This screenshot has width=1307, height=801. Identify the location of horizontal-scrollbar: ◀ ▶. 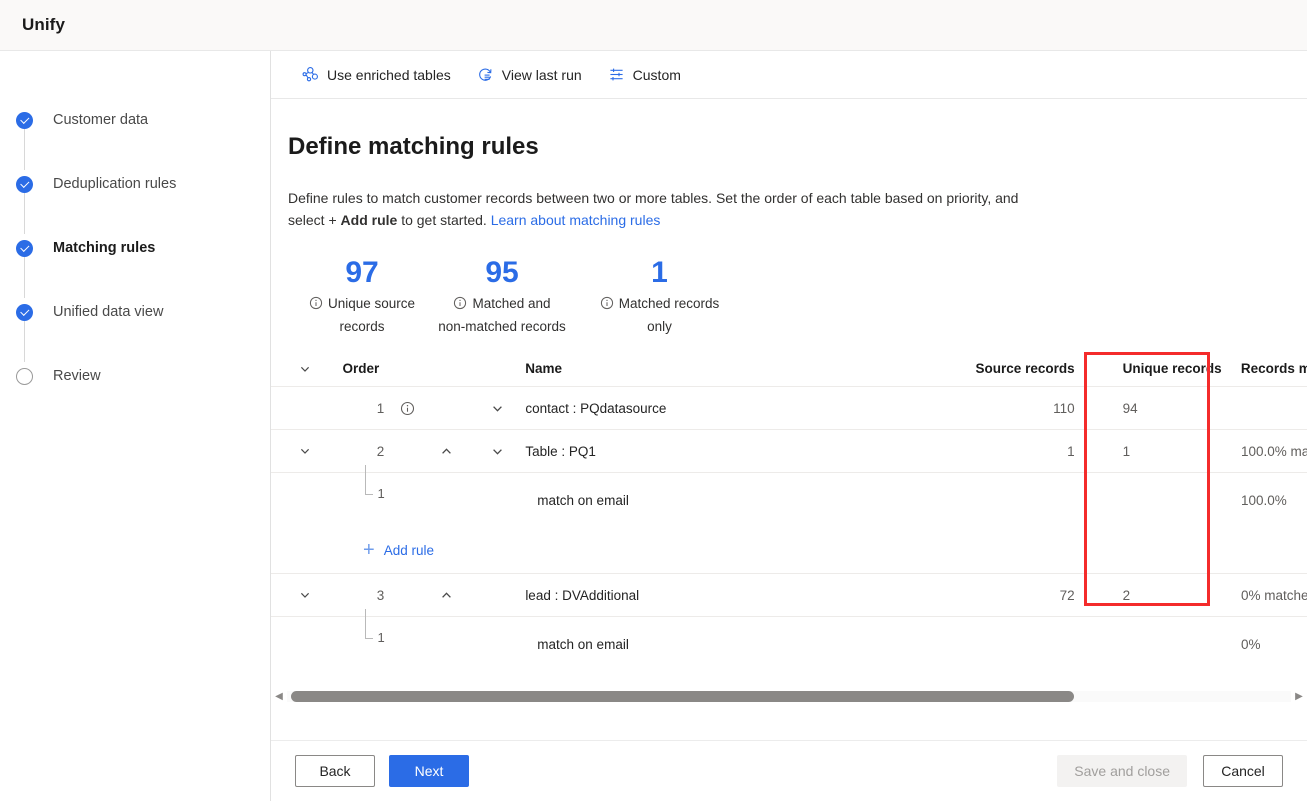
(789, 696).